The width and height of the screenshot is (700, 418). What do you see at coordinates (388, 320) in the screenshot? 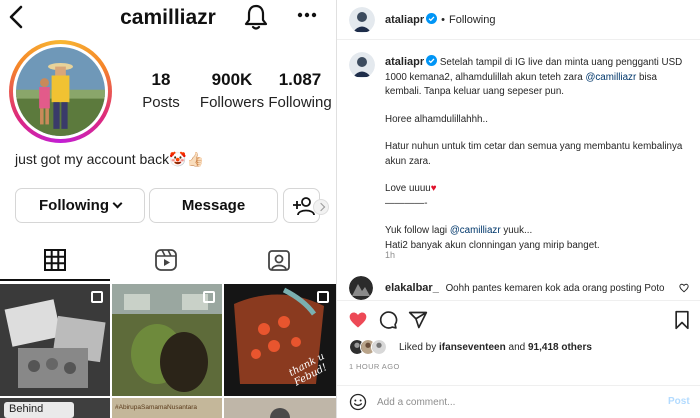
I see `comment-icon` at bounding box center [388, 320].